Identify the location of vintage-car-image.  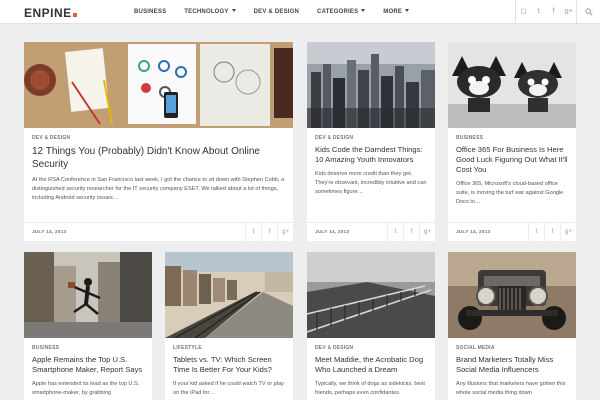
(512, 295).